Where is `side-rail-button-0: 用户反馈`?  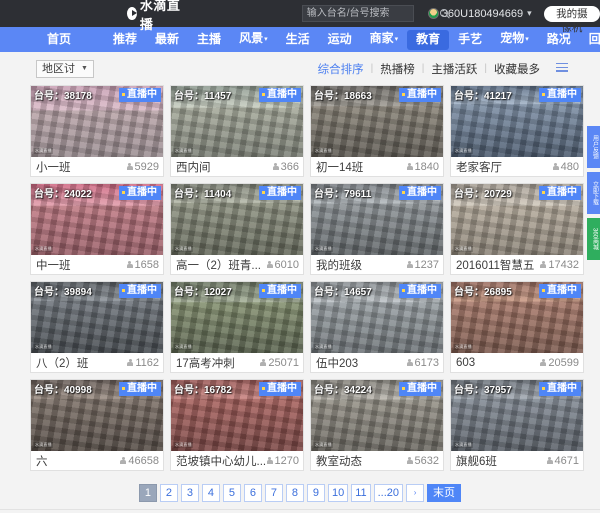
side-rail-button-0: 用户反馈 is located at coordinates (593, 147).